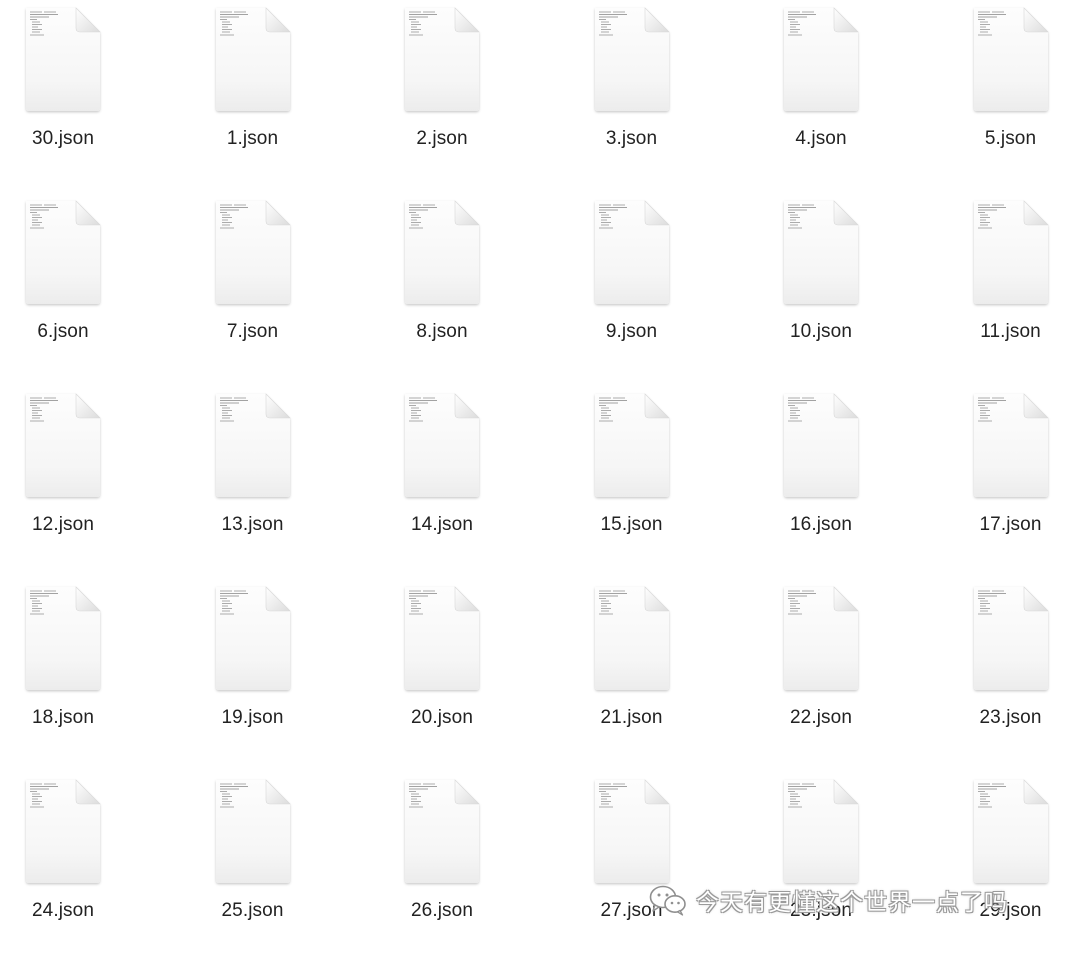  What do you see at coordinates (63, 525) in the screenshot?
I see `file-name-label: 12.json` at bounding box center [63, 525].